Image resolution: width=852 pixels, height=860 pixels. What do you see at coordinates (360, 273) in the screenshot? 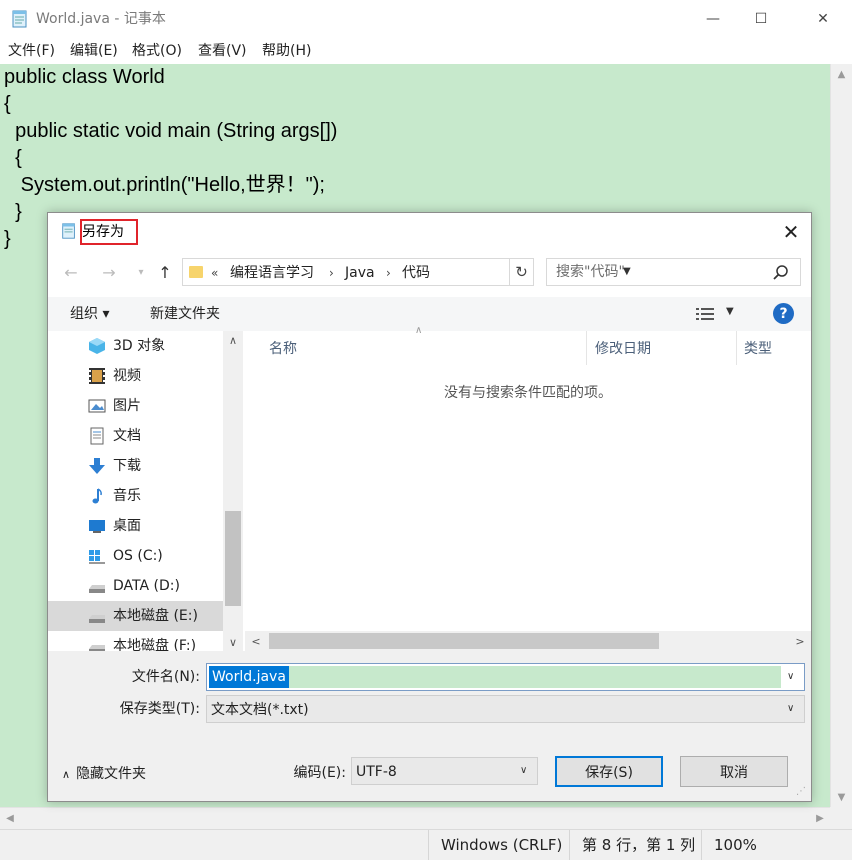
I see `breadcrumb-segment: Java` at bounding box center [360, 273].